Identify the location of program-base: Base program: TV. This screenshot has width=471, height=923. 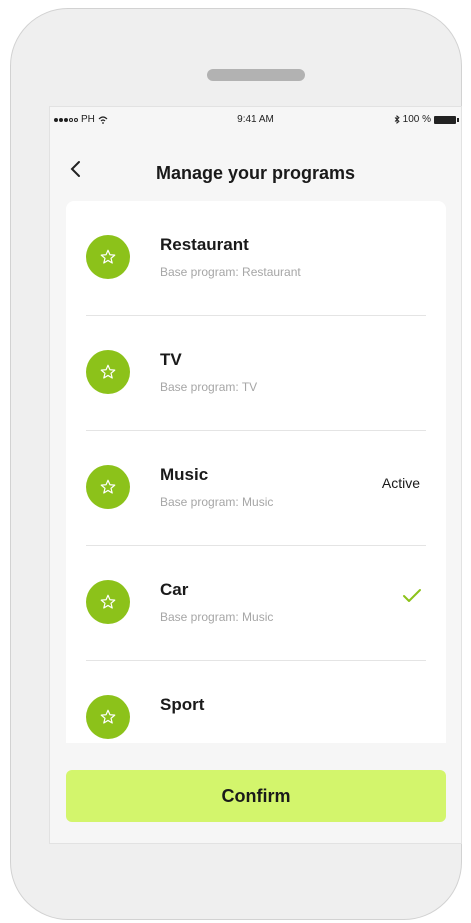
(209, 387).